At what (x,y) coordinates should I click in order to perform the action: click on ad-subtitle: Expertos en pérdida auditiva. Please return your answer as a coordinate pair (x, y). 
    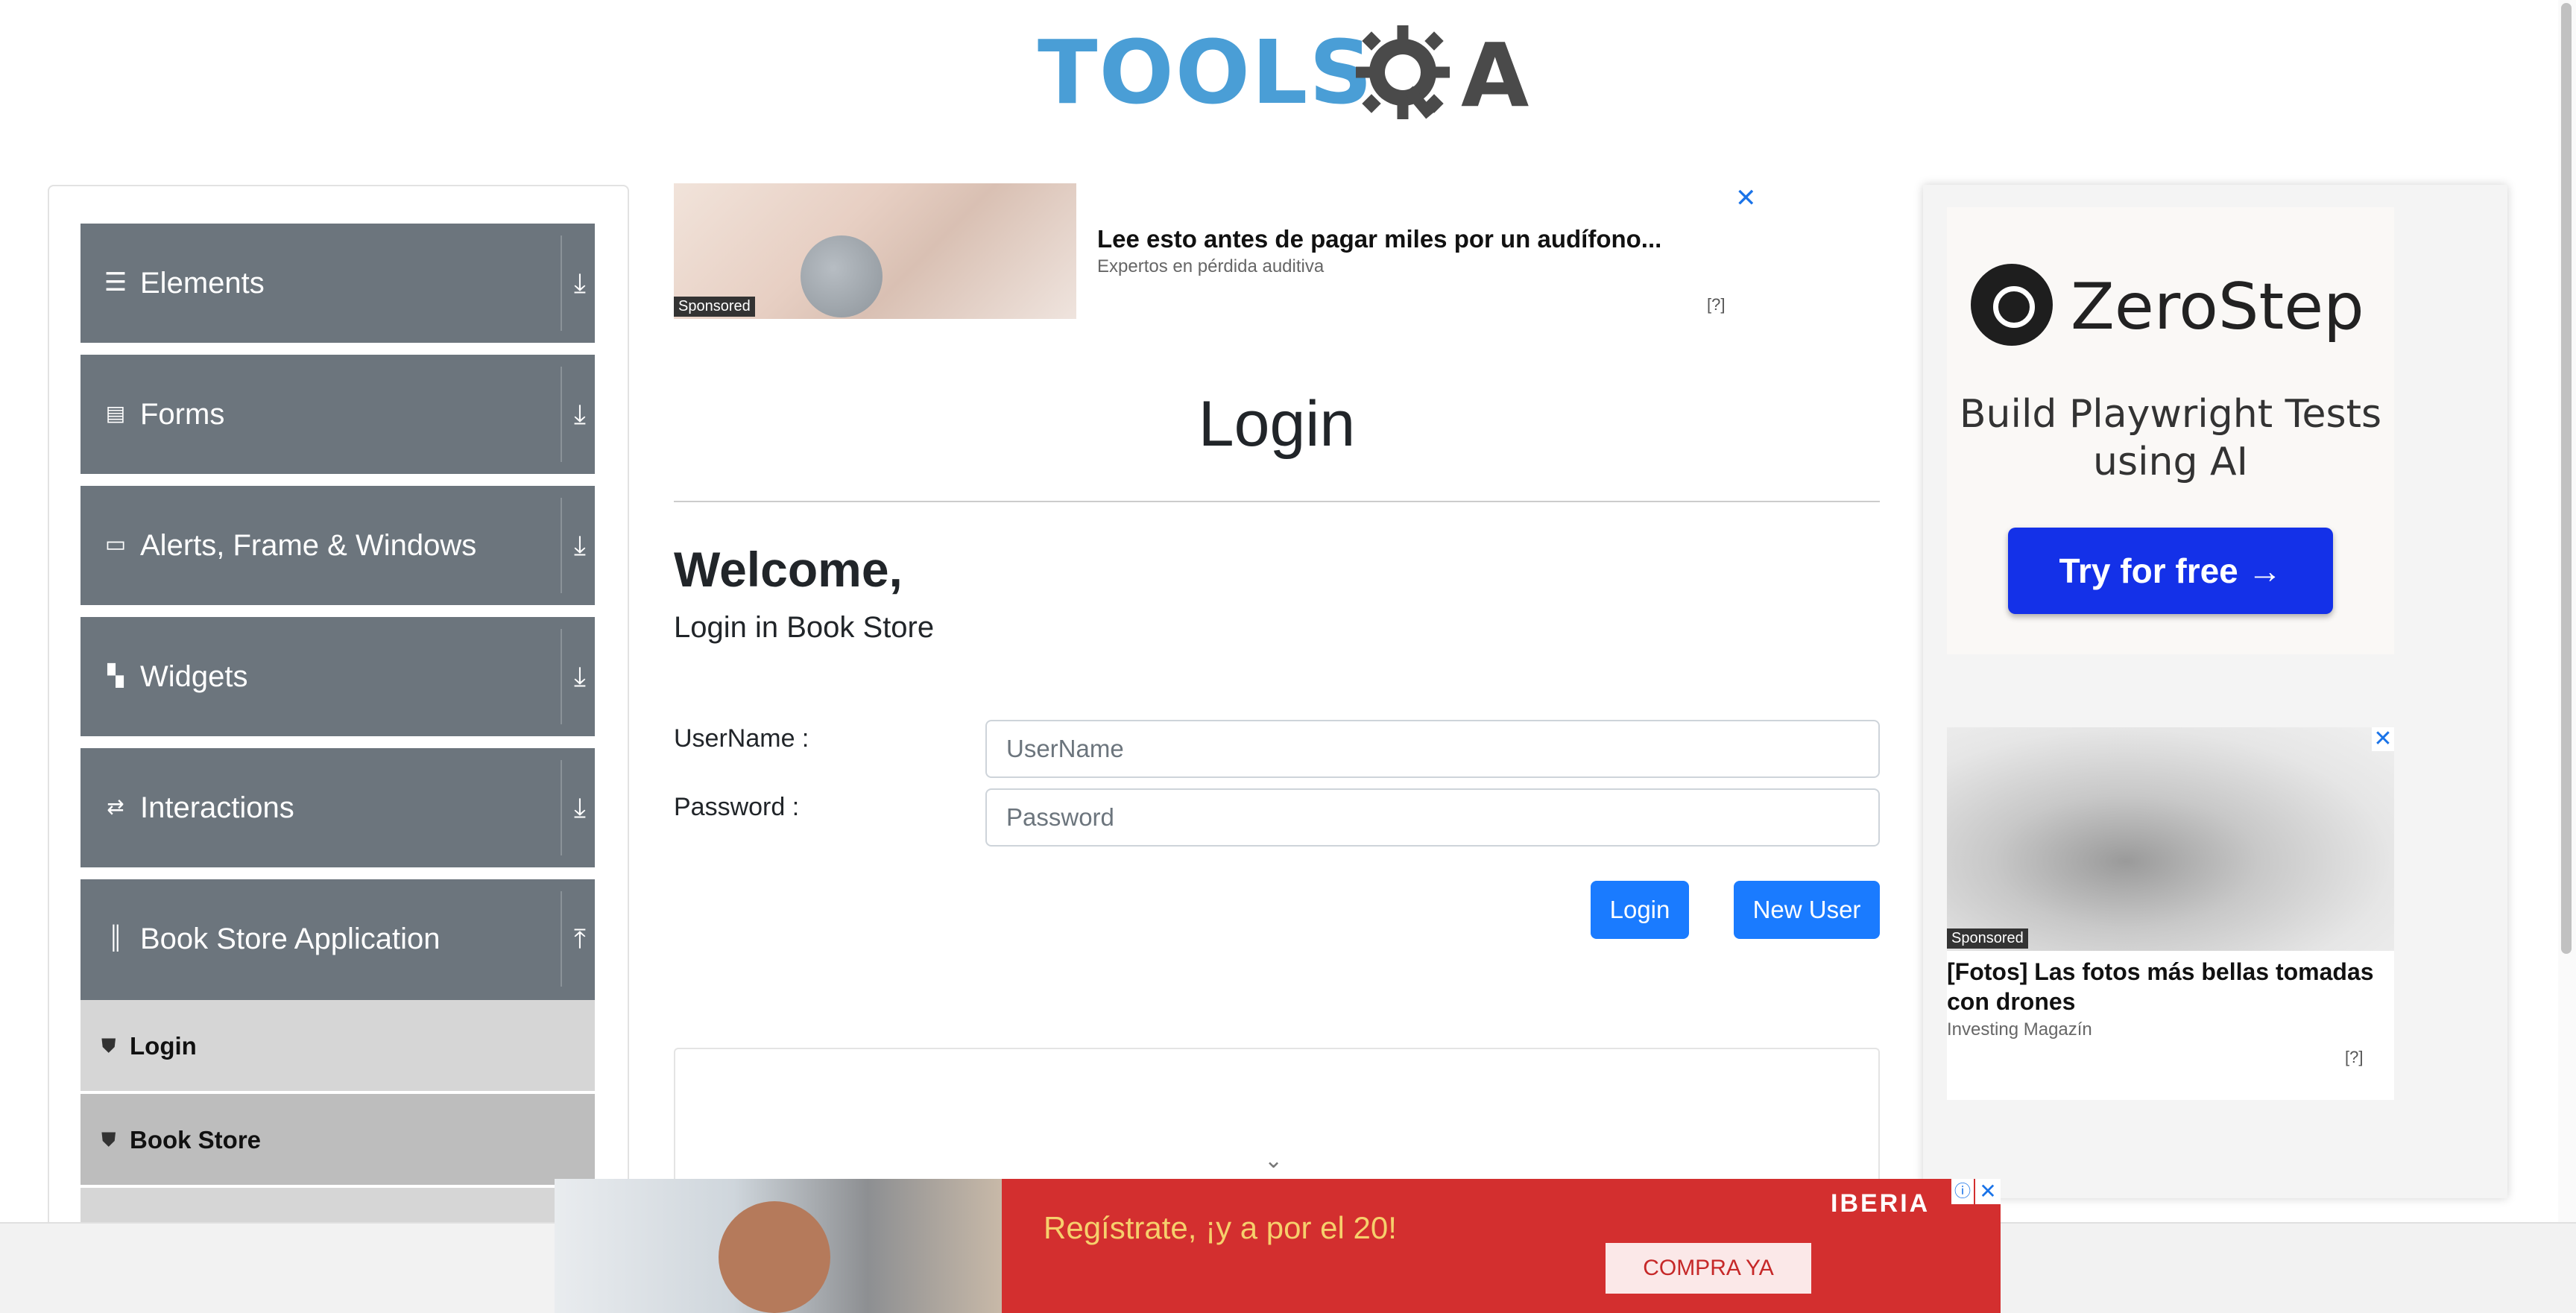
    Looking at the image, I should click on (1211, 266).